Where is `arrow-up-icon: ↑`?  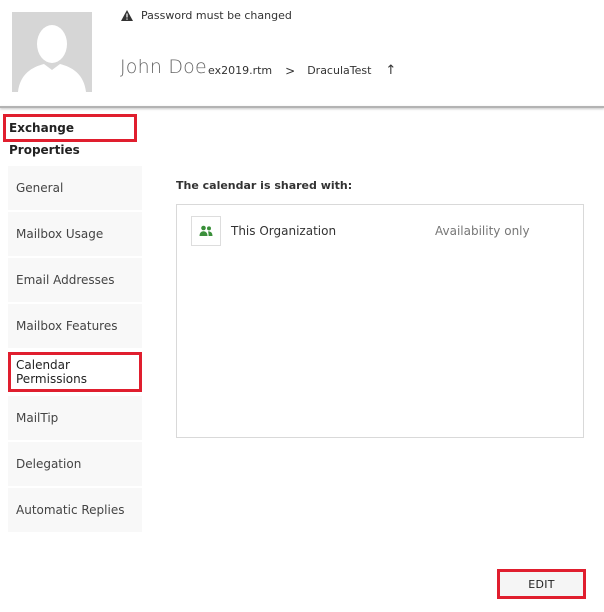
arrow-up-icon: ↑ is located at coordinates (390, 70).